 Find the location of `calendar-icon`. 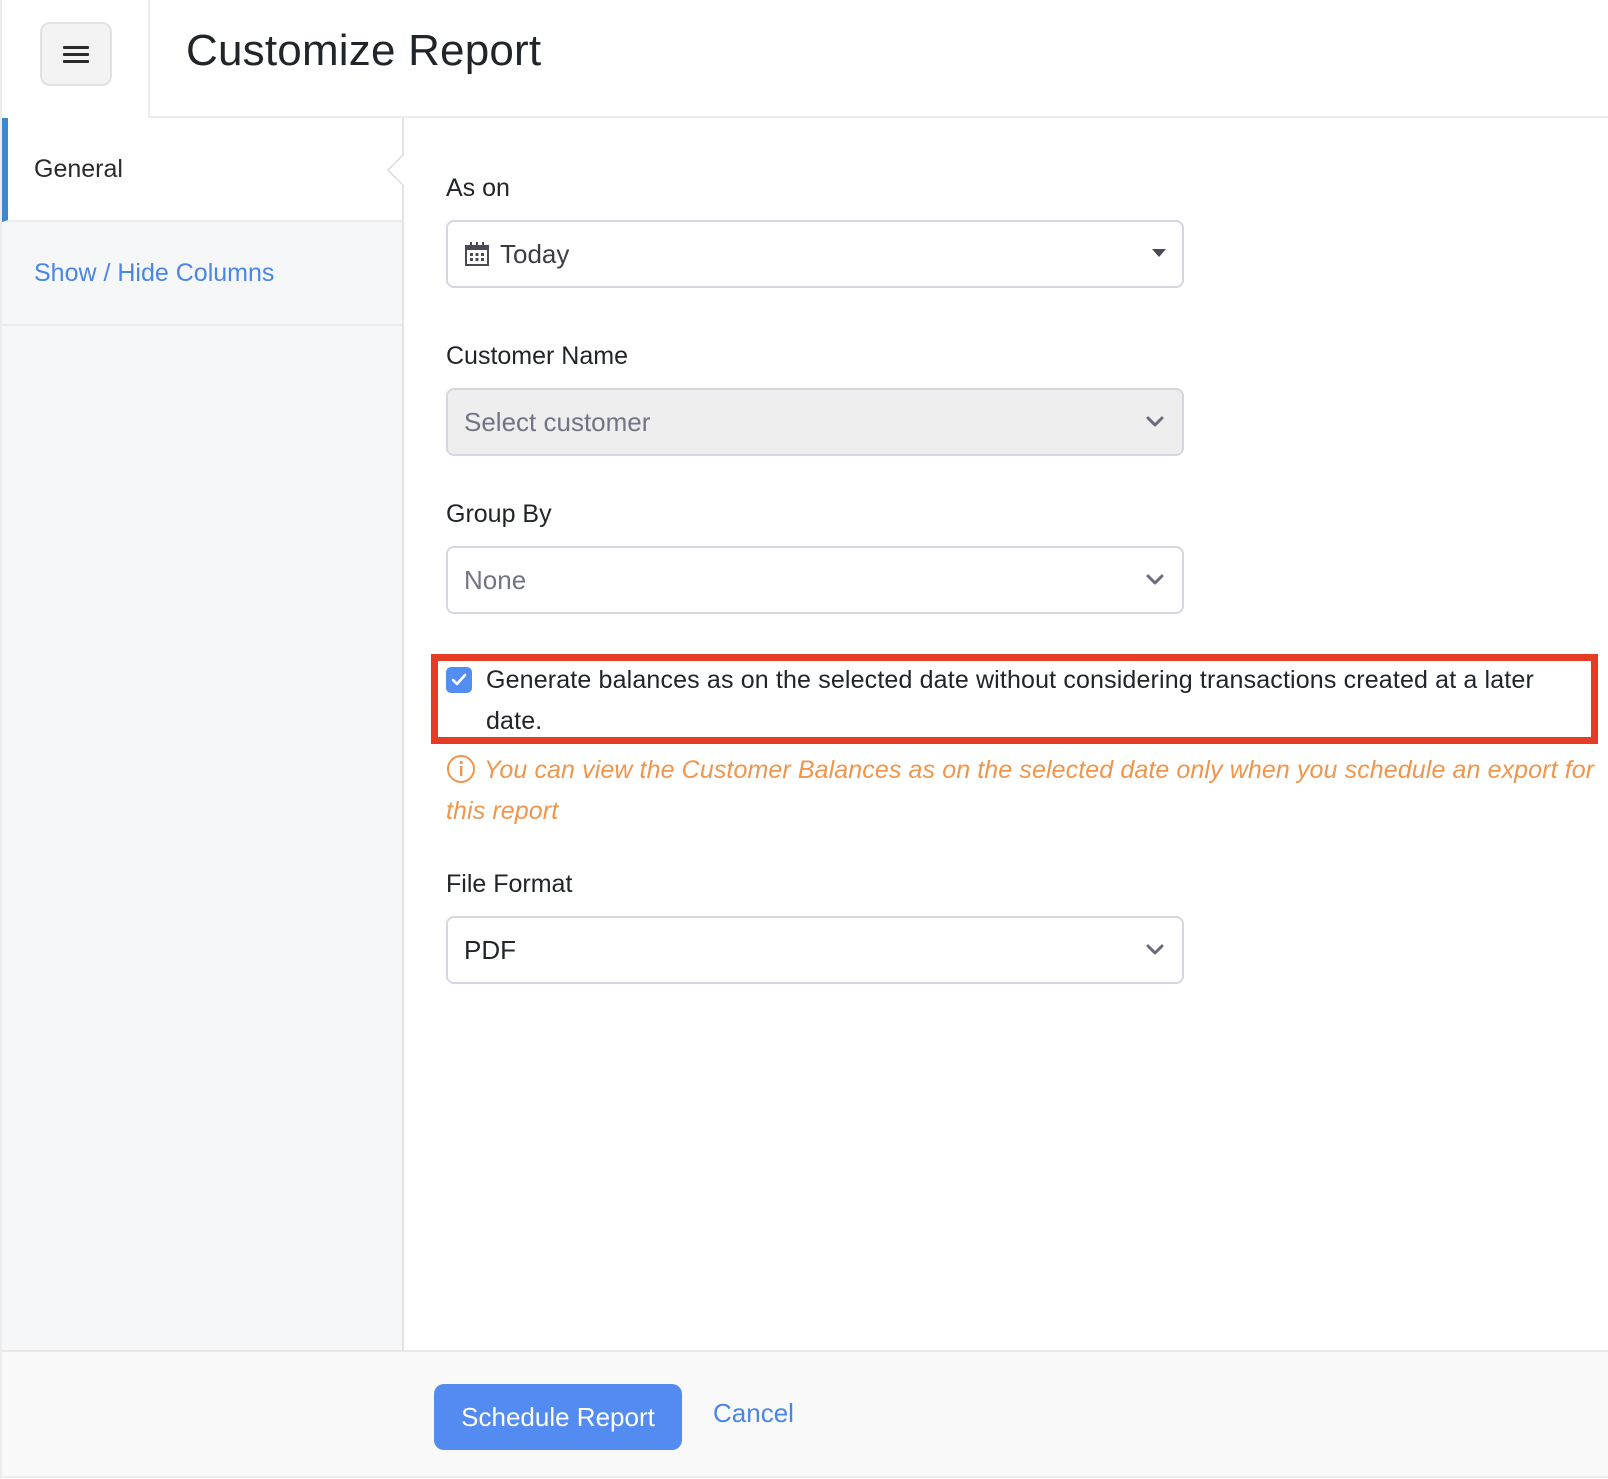

calendar-icon is located at coordinates (477, 254).